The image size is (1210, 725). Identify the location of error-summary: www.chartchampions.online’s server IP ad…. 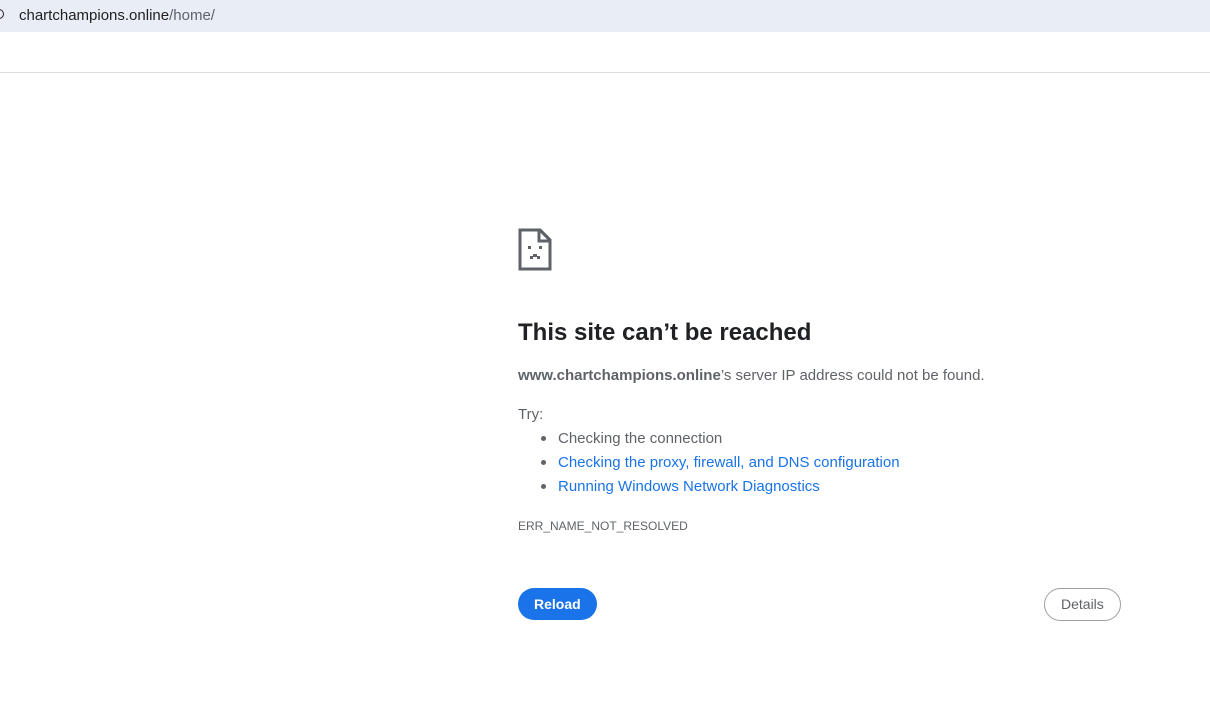
(751, 376).